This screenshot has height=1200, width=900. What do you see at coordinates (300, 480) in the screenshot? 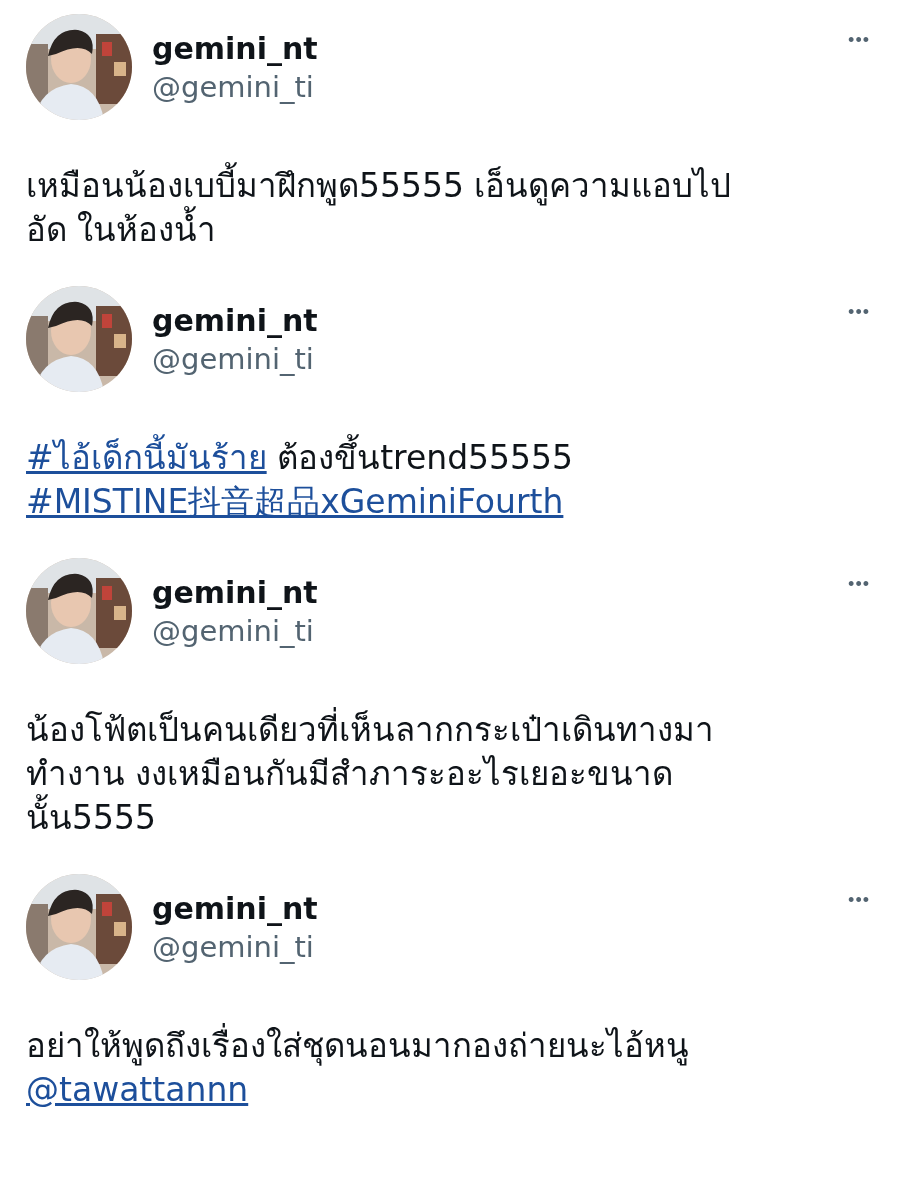
I see `tweet-text: #ไอ้เด็กนี้มันร้าย ต้องขึ้นtrend55555 #MISTINE抖音超品xGeminiFourth` at bounding box center [300, 480].